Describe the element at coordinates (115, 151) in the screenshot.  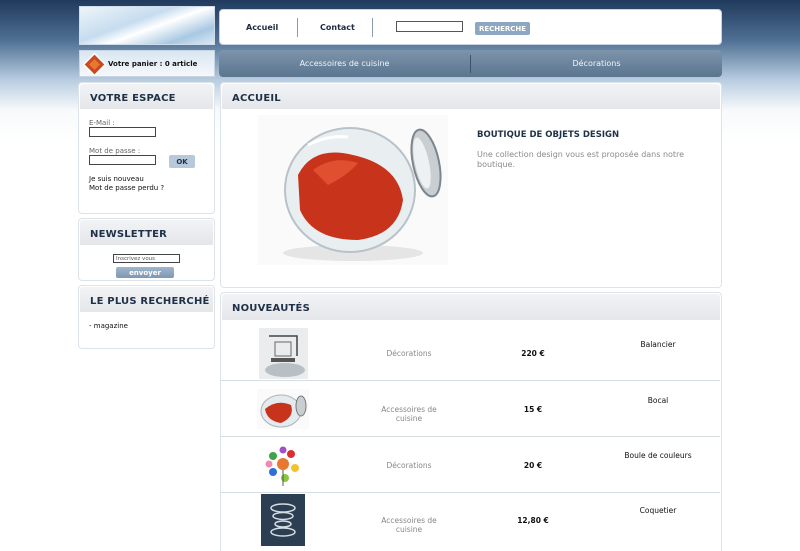
I see `password-label: Mot de passe :` at that location.